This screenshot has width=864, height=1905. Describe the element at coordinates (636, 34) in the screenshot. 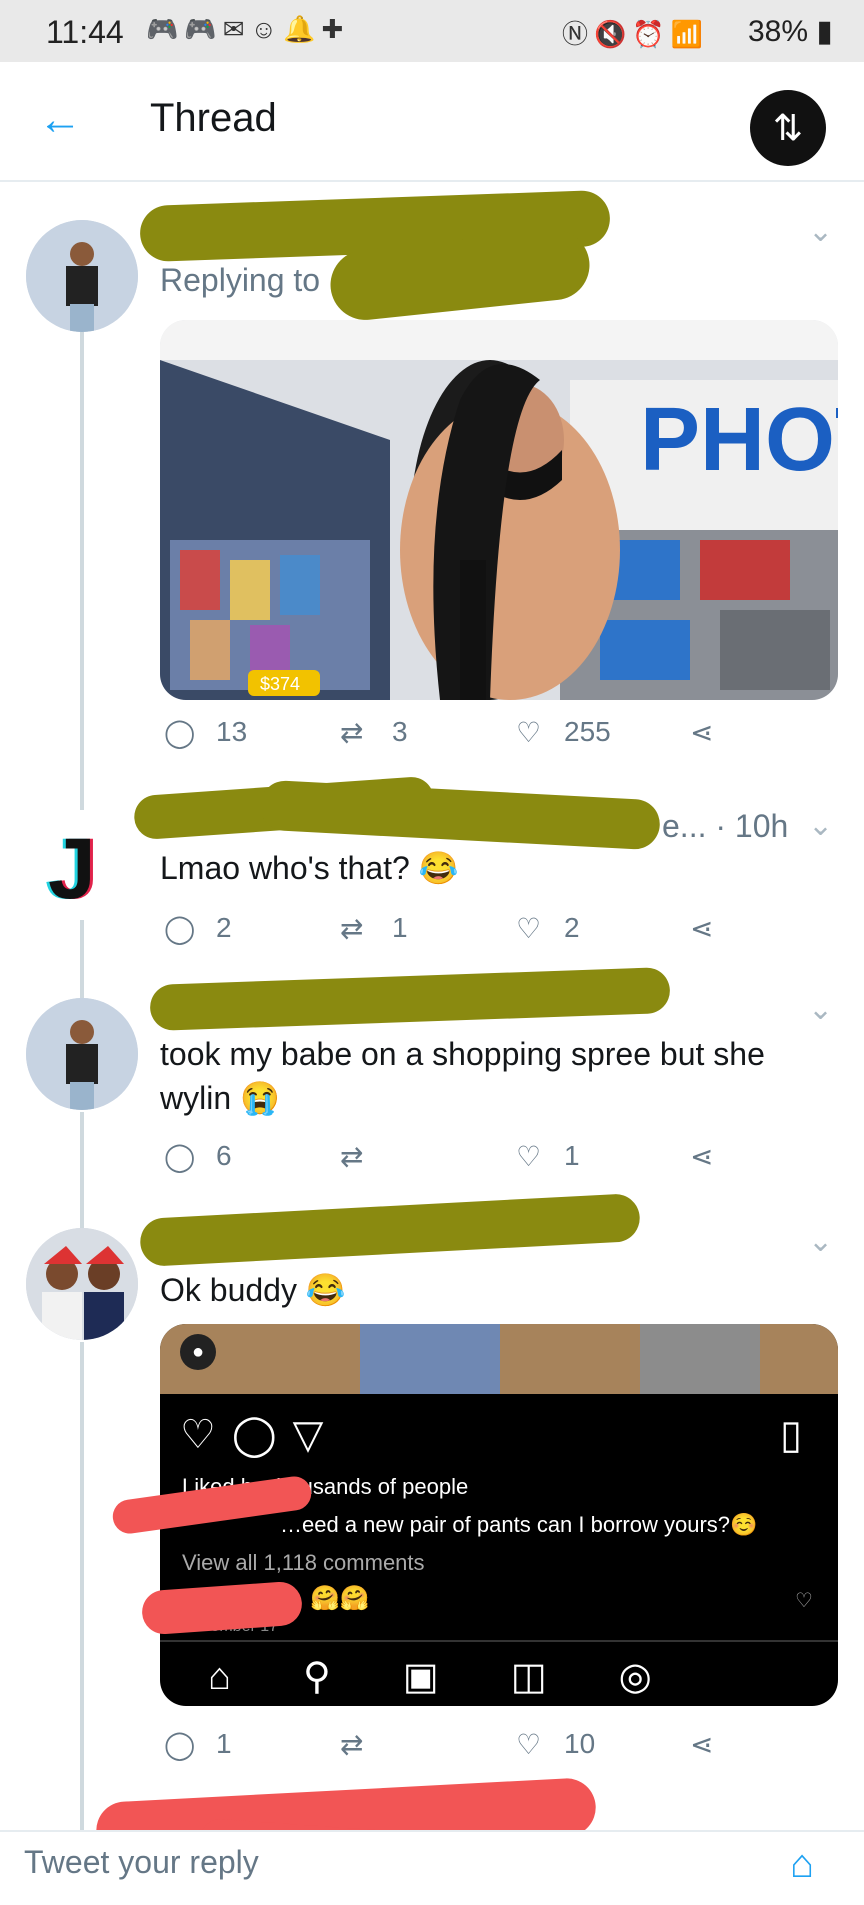

I see `system-icons: Ⓝ🔇⏰📶` at that location.